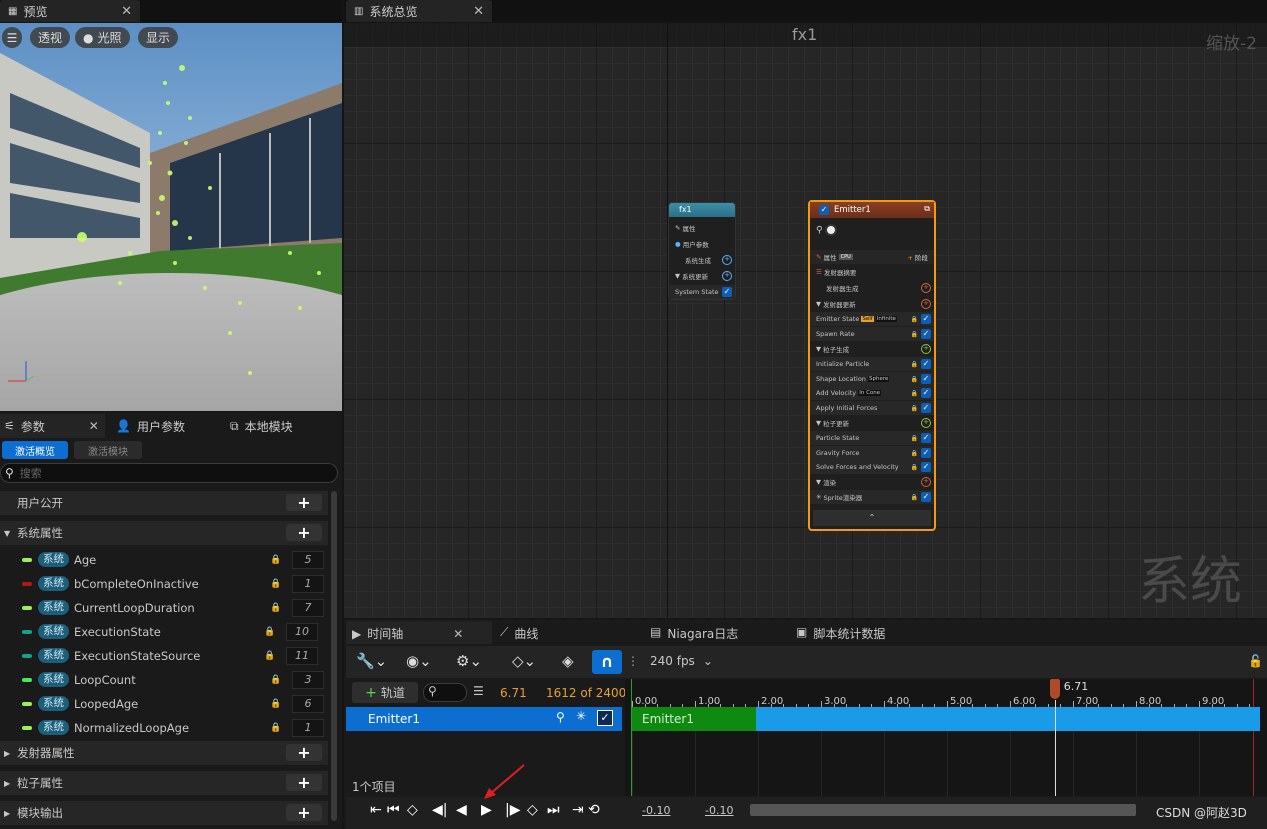 The width and height of the screenshot is (1267, 829). What do you see at coordinates (171, 217) in the screenshot?
I see `preview-viewport: ☰ 透视 ● 光照 显示` at bounding box center [171, 217].